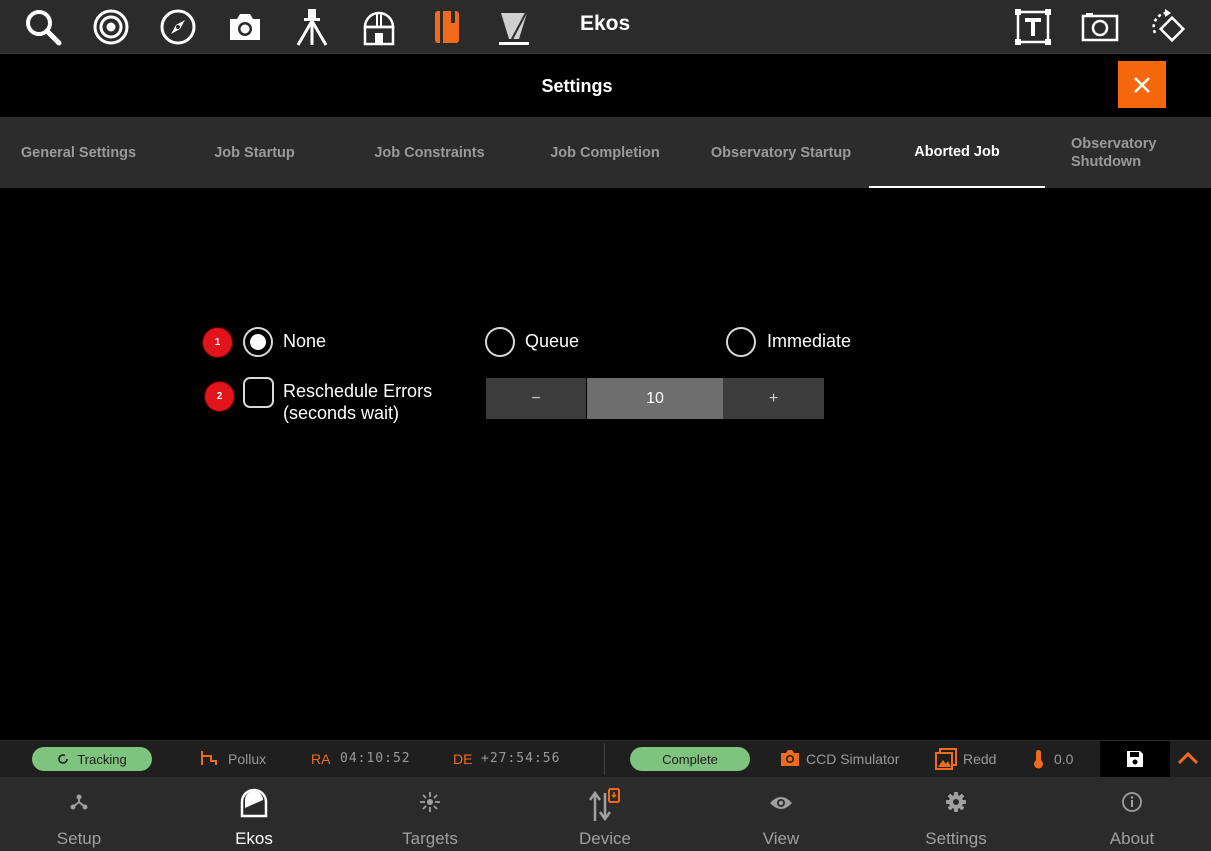 The width and height of the screenshot is (1211, 851). What do you see at coordinates (1100, 27) in the screenshot?
I see `capture-frame-icon` at bounding box center [1100, 27].